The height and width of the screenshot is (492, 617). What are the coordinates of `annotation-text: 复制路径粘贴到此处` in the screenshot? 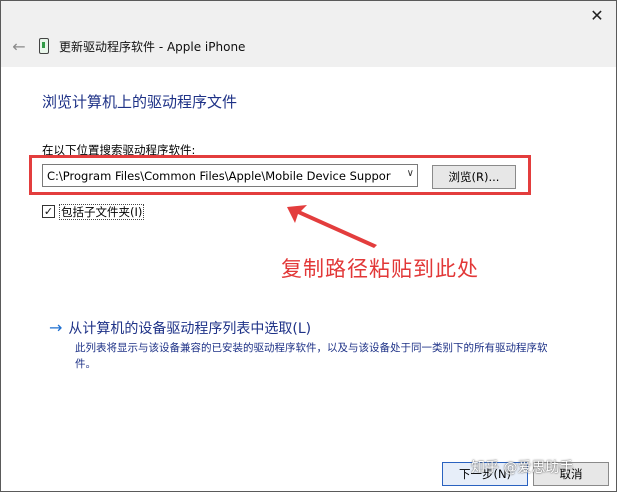 It's located at (380, 269).